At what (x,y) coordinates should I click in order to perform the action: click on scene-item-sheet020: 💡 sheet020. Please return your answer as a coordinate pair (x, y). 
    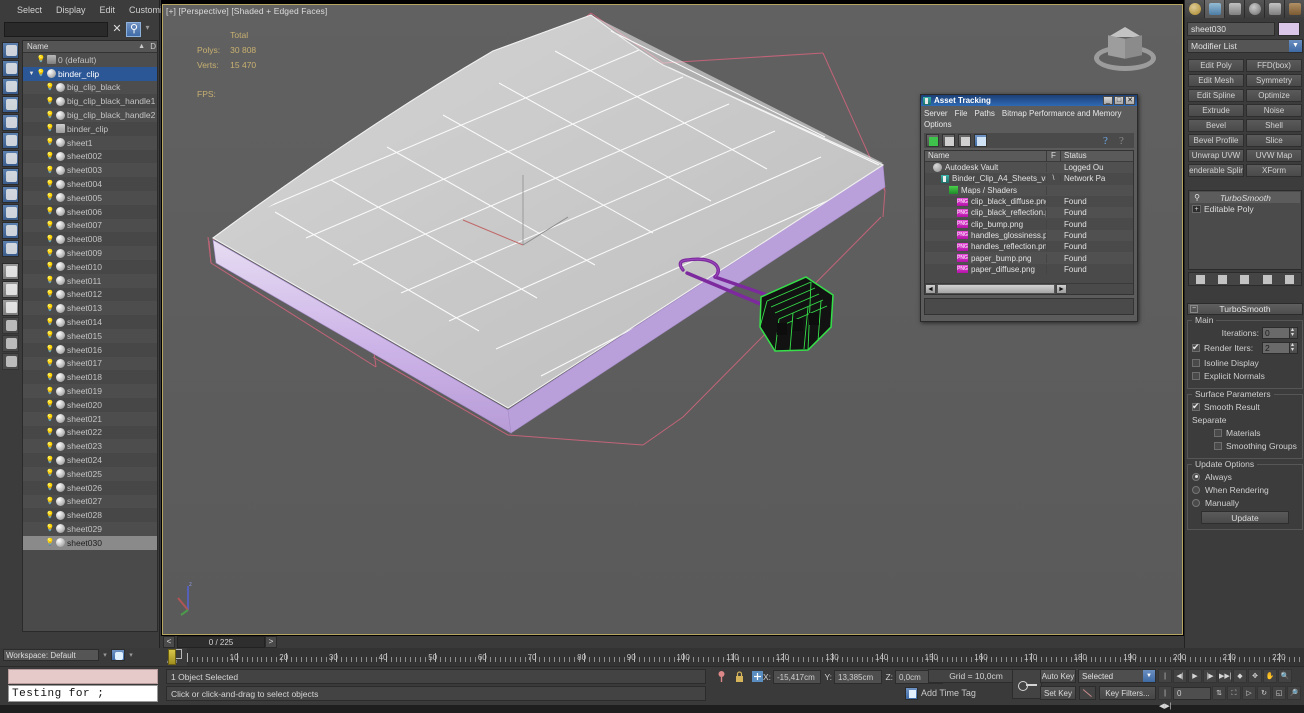
    Looking at the image, I should click on (90, 404).